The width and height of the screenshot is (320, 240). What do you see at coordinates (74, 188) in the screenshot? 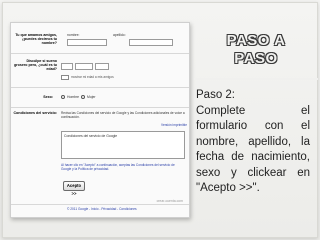
I see `accept-button: Acepto >>` at bounding box center [74, 188].